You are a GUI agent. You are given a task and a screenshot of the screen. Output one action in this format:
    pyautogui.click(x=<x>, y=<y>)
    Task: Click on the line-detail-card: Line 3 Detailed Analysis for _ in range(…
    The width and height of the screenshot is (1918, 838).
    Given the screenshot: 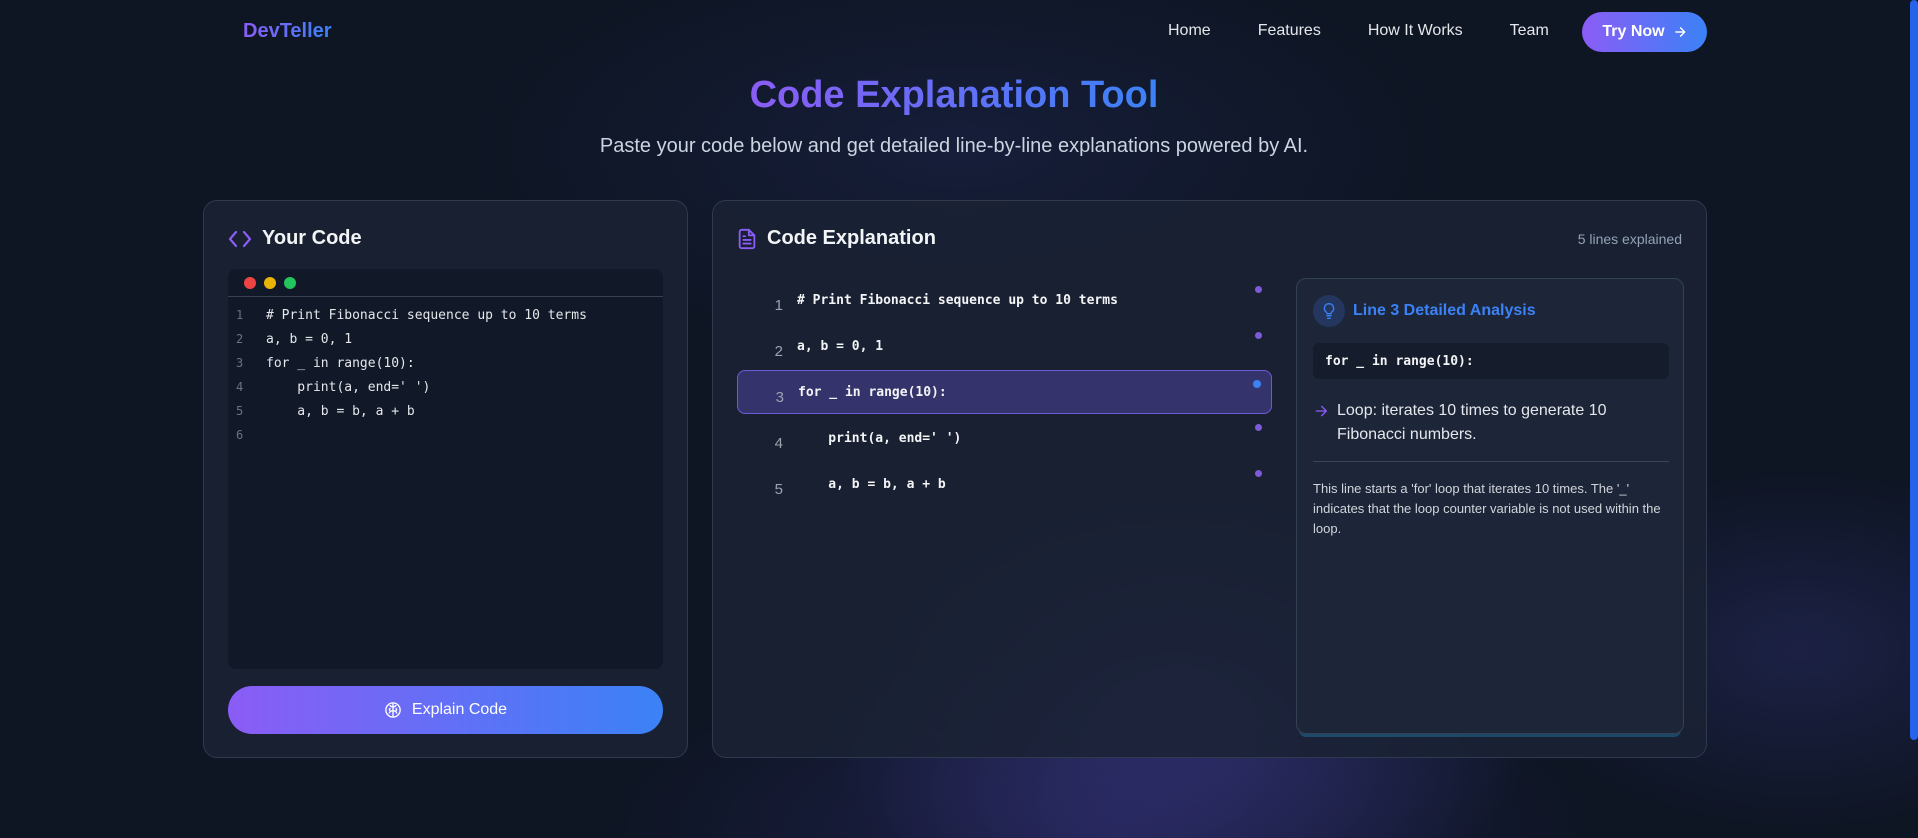 What is the action you would take?
    pyautogui.click(x=1490, y=506)
    